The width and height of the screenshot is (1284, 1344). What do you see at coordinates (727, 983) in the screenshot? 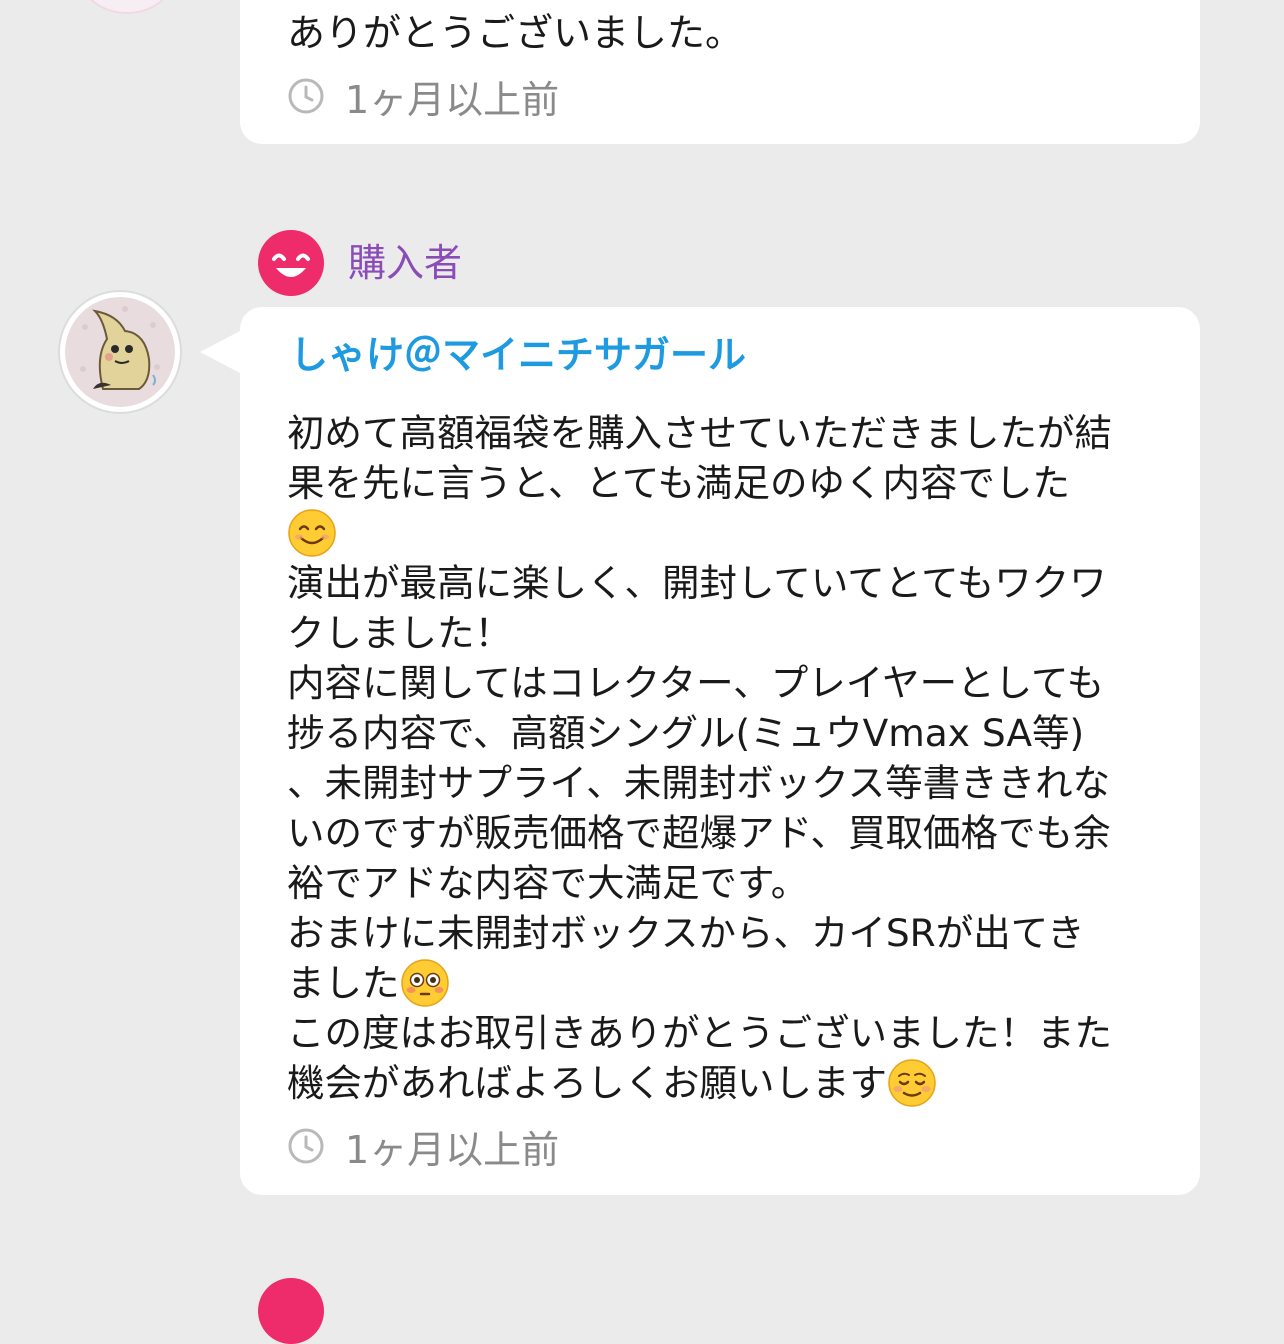
I see `review-line: ました` at bounding box center [727, 983].